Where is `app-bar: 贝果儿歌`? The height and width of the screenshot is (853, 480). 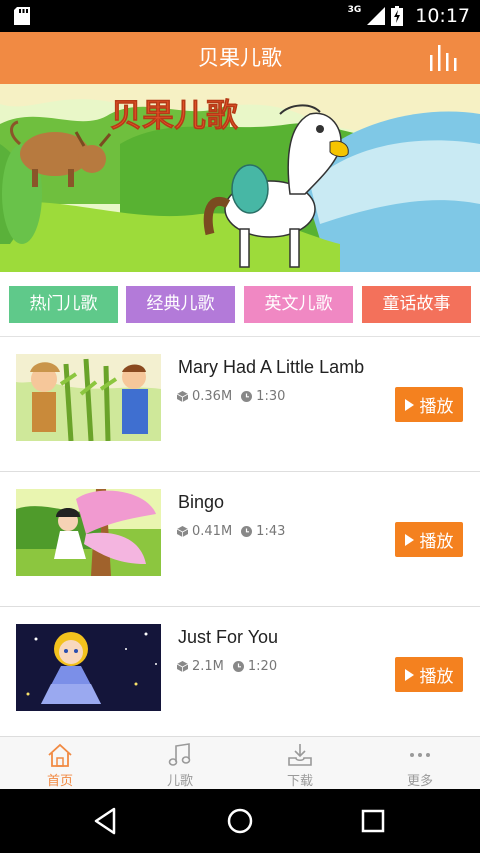
app-bar: 贝果儿歌 is located at coordinates (240, 58).